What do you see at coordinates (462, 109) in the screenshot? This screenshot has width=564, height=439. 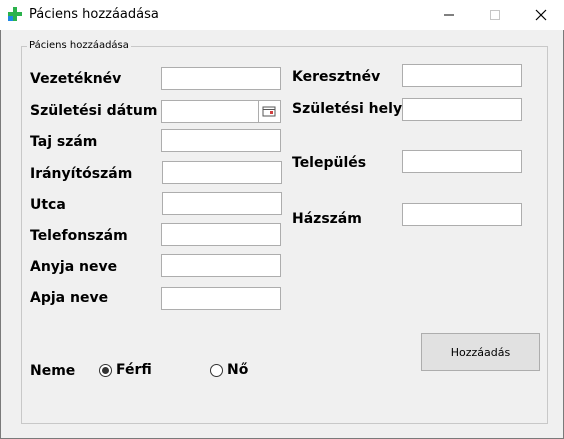 I see `szuletesi-hely-input` at bounding box center [462, 109].